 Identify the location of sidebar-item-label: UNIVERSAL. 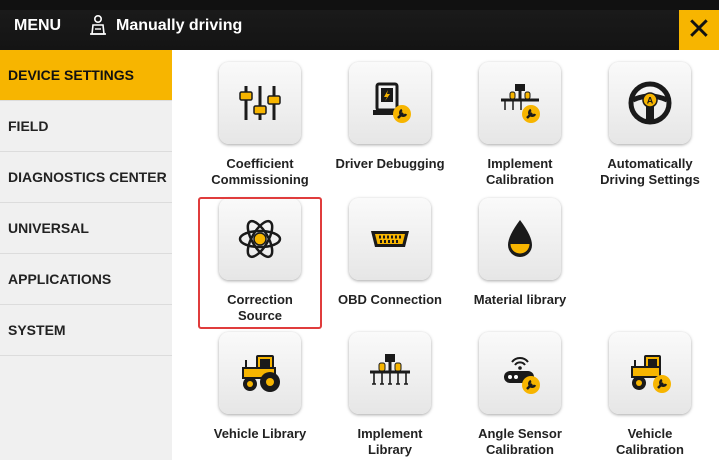
(48, 228).